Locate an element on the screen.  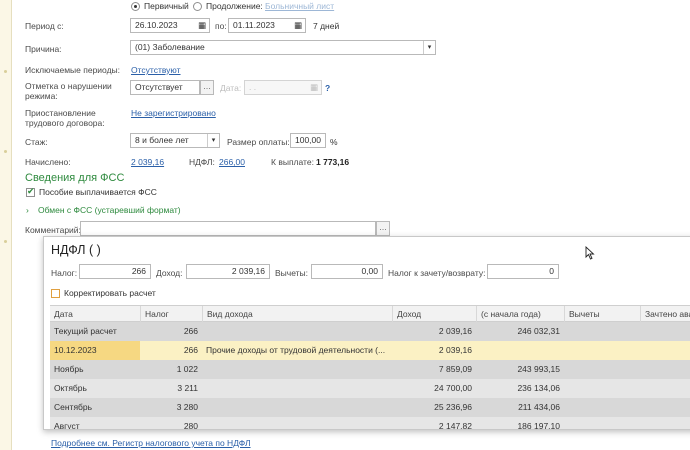
violation-label-line2: режима: is located at coordinates (41, 96).